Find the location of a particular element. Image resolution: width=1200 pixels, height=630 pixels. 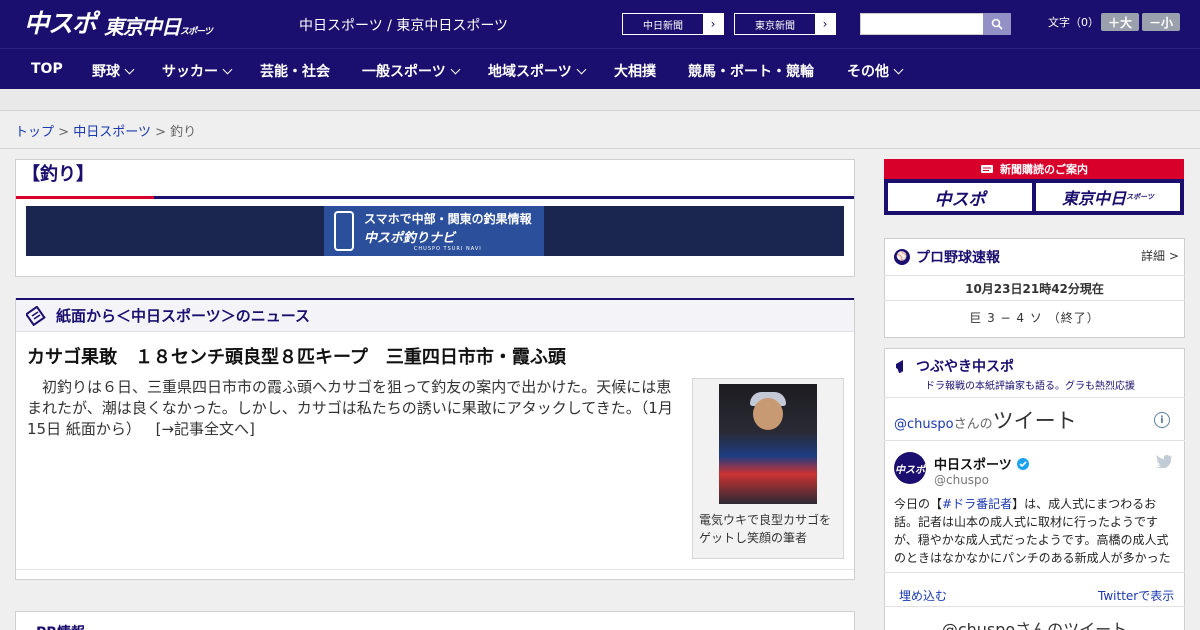

banner-line3: CHUSPO TSURI NAVI is located at coordinates (447, 249).